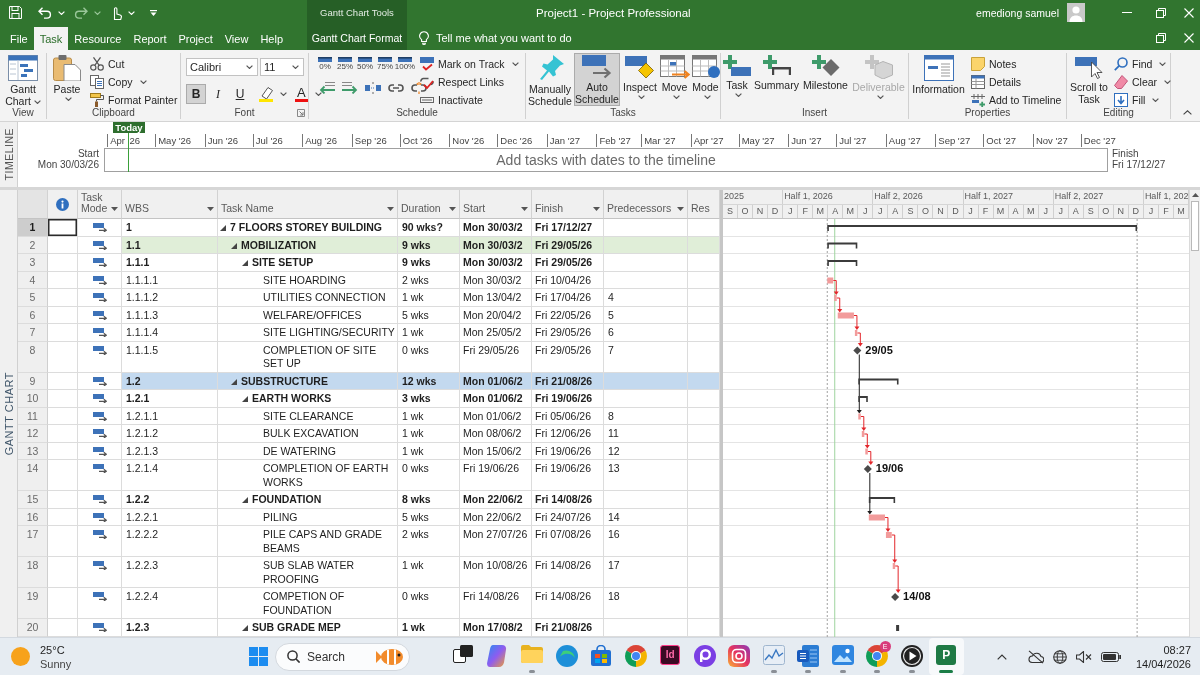 This screenshot has width=1200, height=675. I want to click on format-painter-button: Format Painter, so click(134, 99).